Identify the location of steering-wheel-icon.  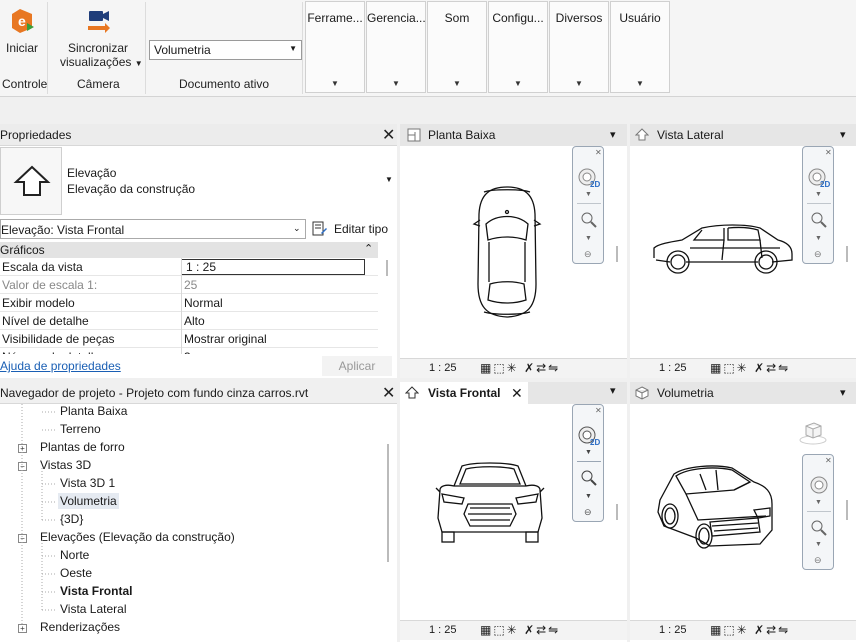
(819, 486).